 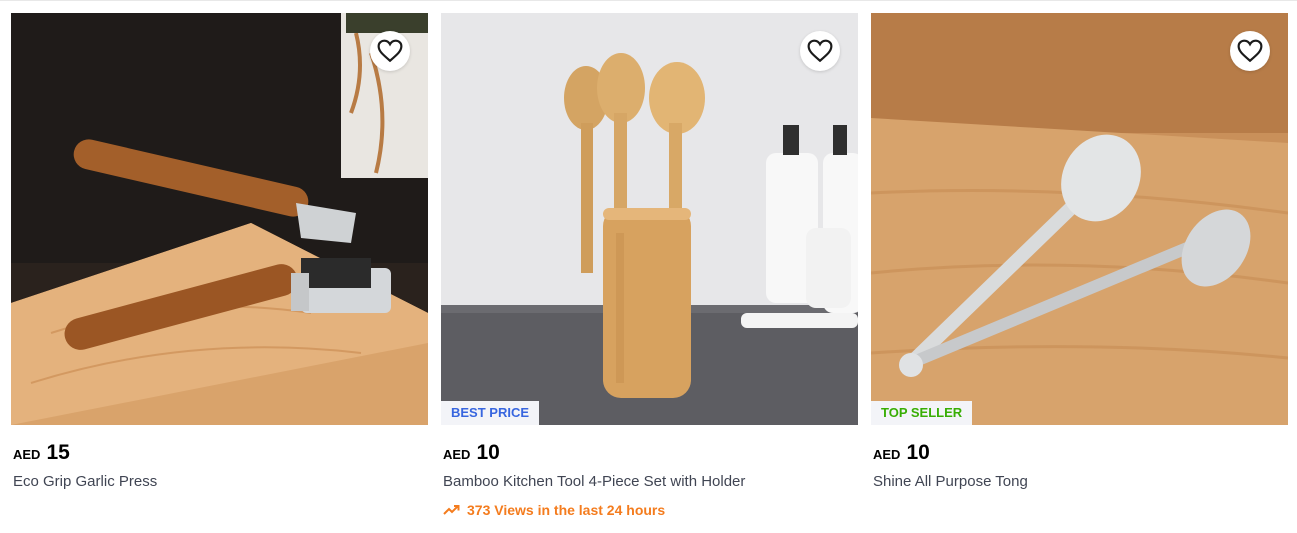 What do you see at coordinates (451, 510) in the screenshot?
I see `trending-up-icon` at bounding box center [451, 510].